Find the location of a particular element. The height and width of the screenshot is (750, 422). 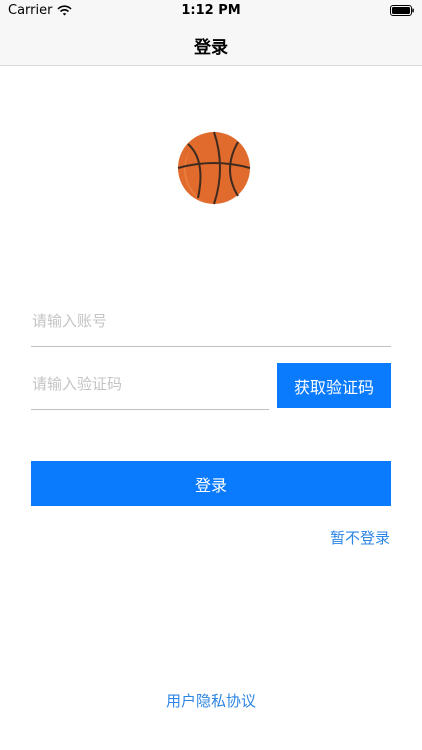

navigation-bar: 登录 is located at coordinates (211, 44).